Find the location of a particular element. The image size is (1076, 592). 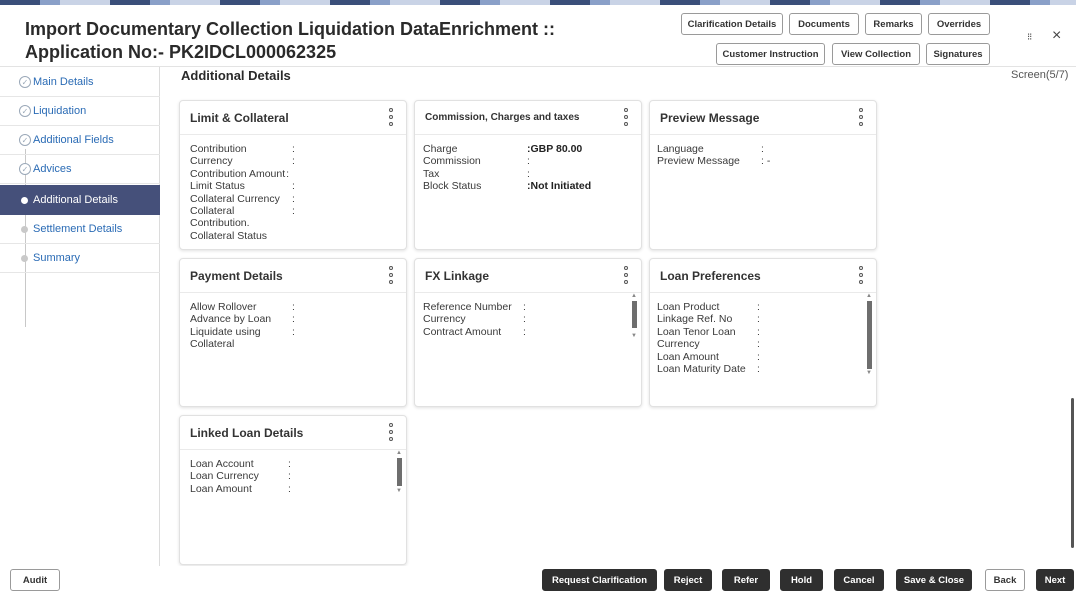

field-label: Preview Message is located at coordinates (698, 161).